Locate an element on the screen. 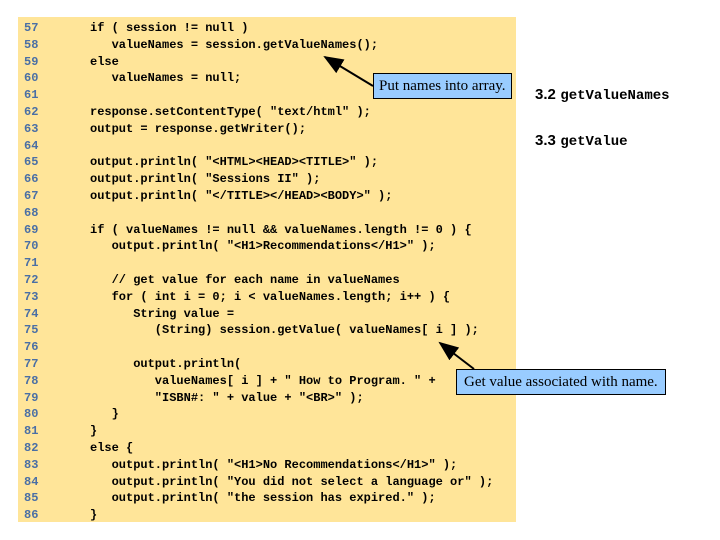 This screenshot has height=540, width=720. arrow-names is located at coordinates (348, 71).